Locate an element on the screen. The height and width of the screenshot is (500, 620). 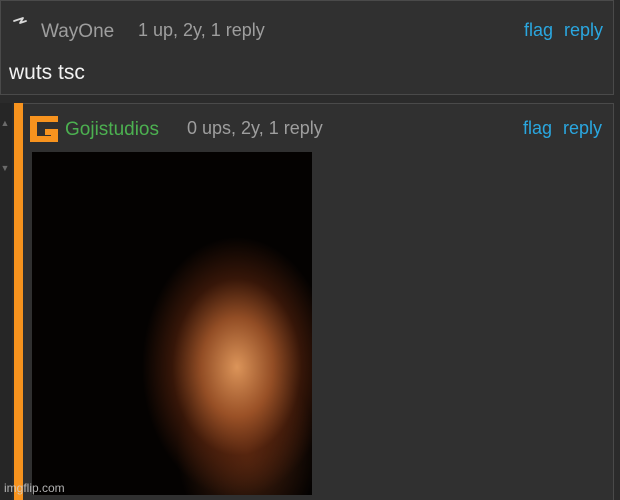
username-link: Gojistudios is located at coordinates (112, 130).